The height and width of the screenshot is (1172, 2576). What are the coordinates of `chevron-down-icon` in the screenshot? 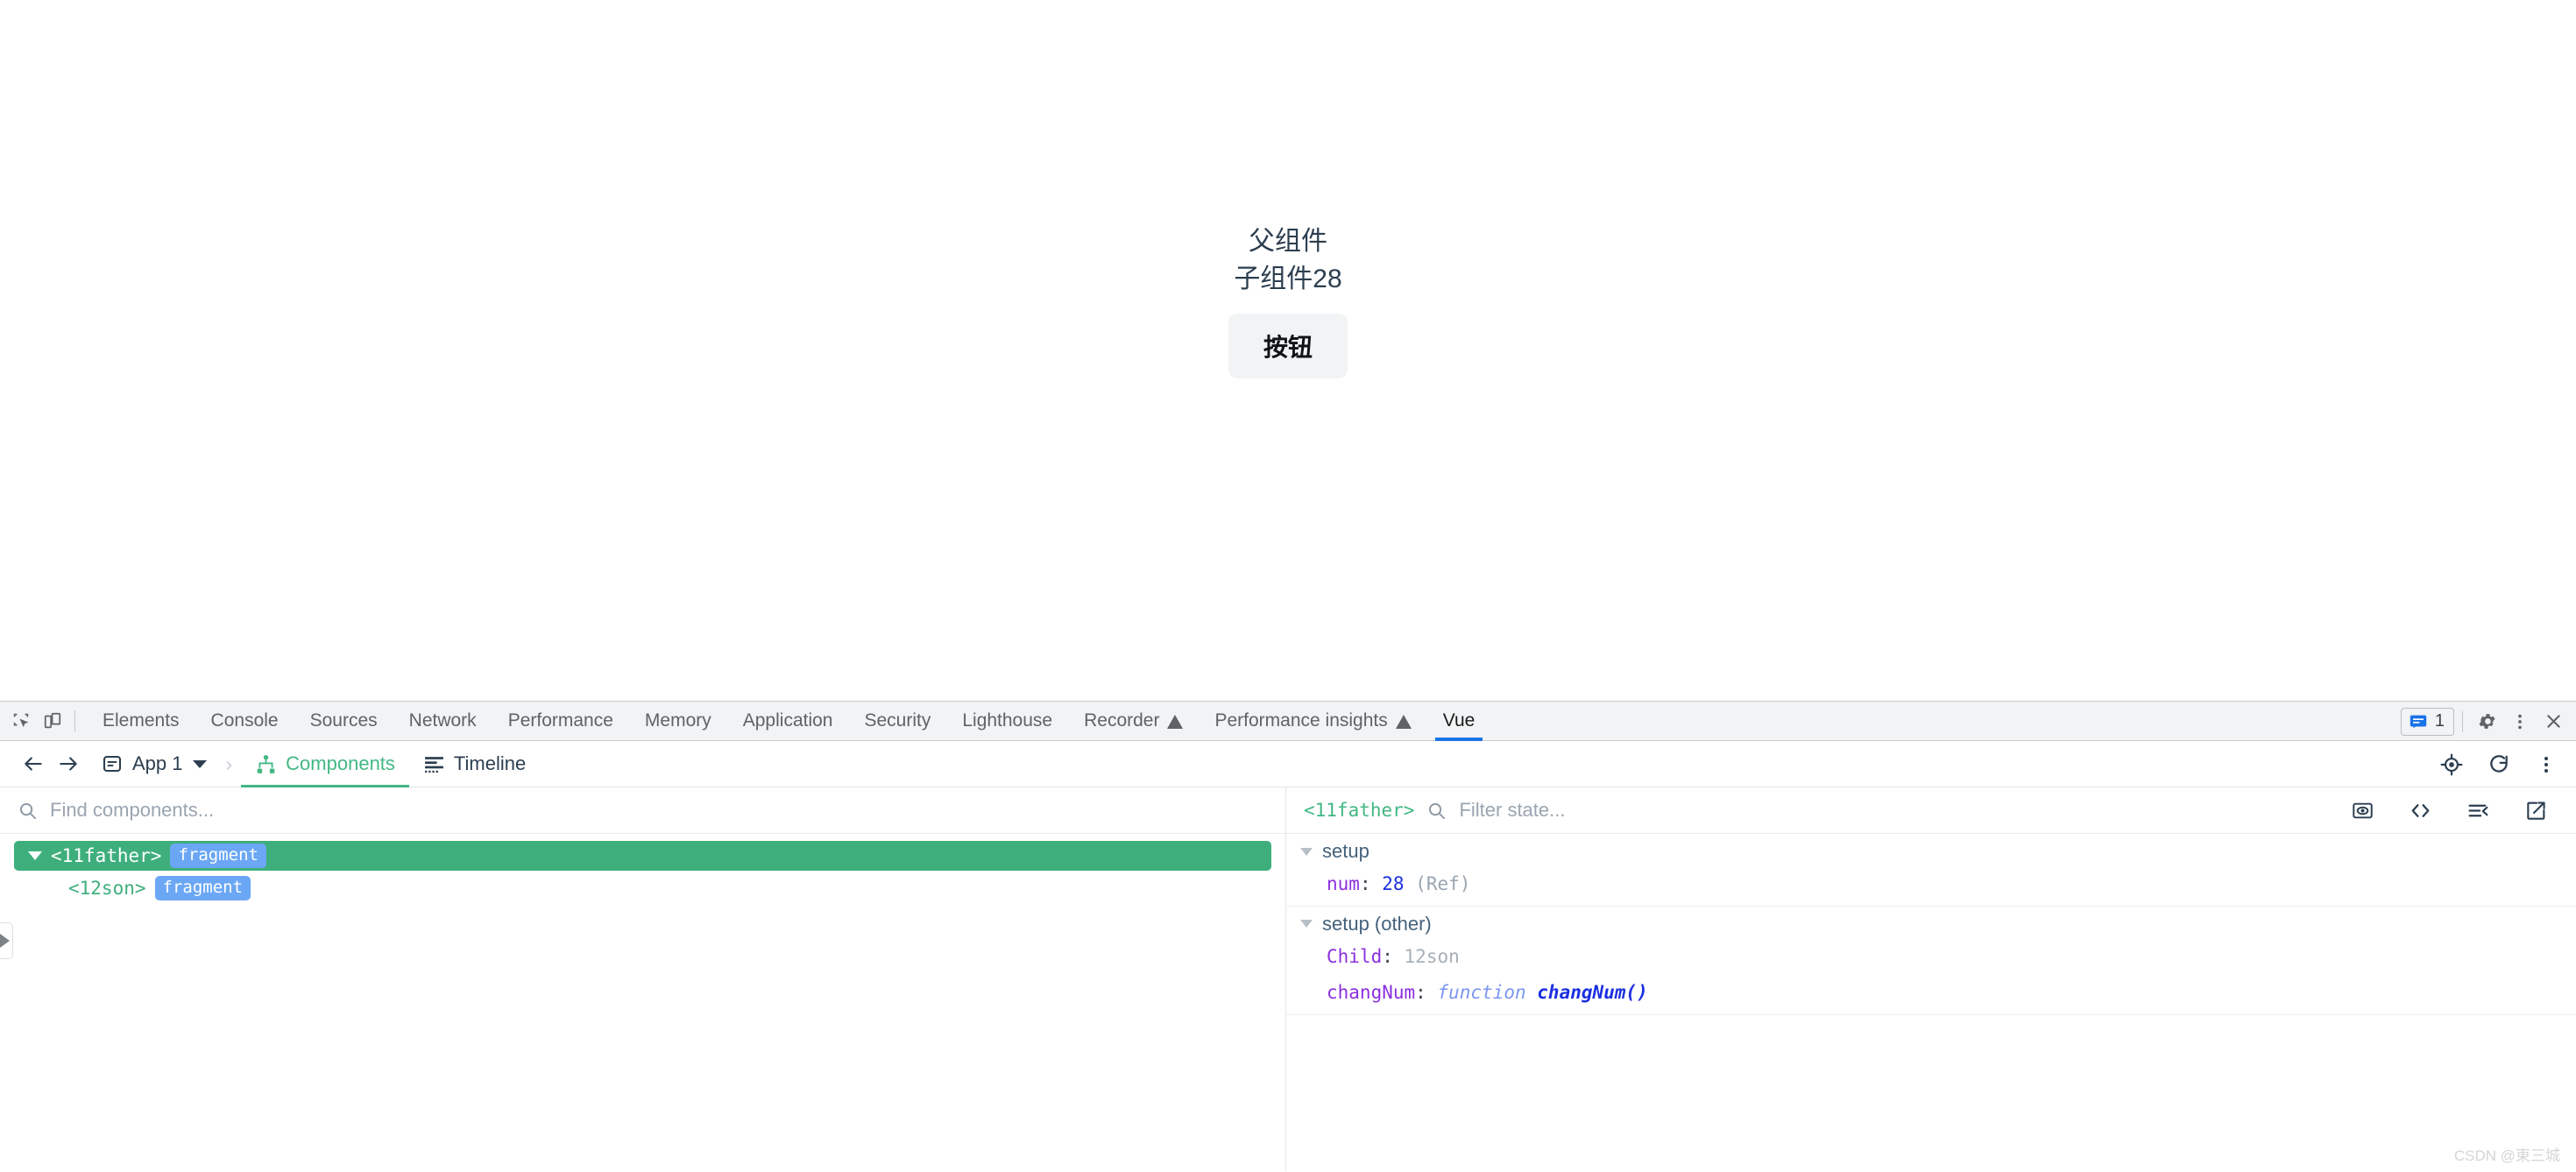 It's located at (199, 764).